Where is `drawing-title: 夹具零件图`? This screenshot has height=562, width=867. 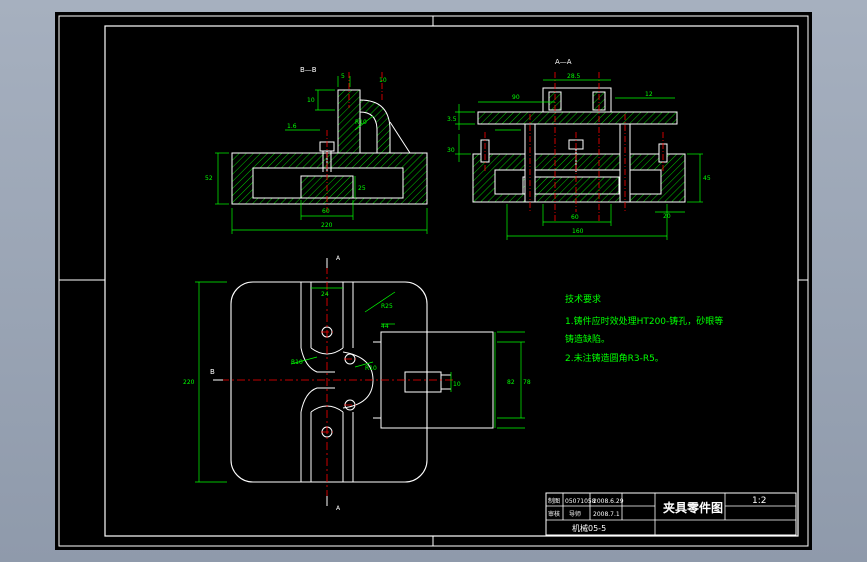 drawing-title: 夹具零件图 is located at coordinates (693, 507).